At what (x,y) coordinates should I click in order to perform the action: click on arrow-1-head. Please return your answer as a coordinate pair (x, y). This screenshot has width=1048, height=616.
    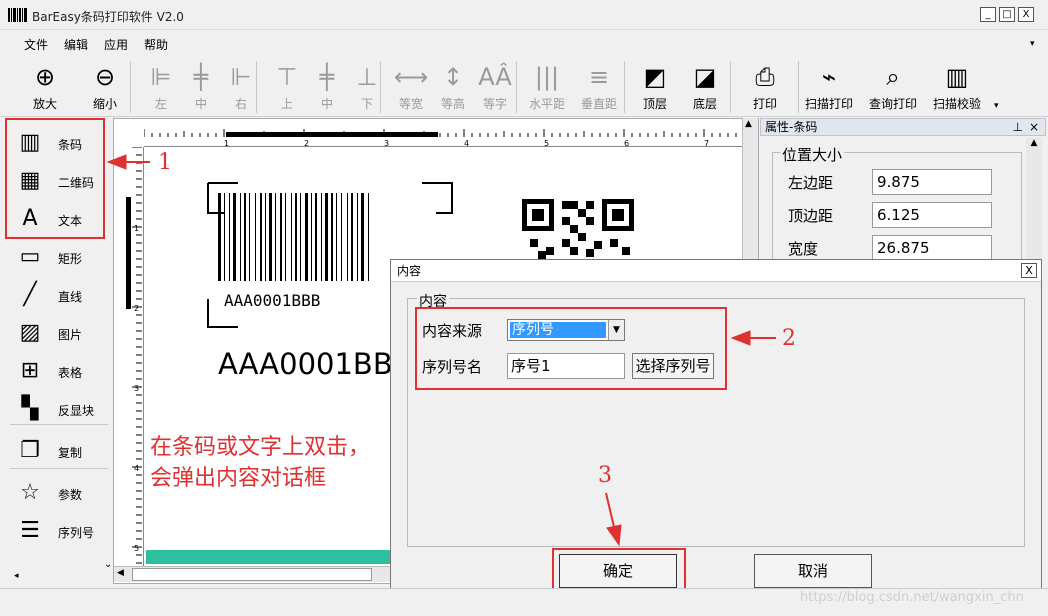
    Looking at the image, I should click on (116, 162).